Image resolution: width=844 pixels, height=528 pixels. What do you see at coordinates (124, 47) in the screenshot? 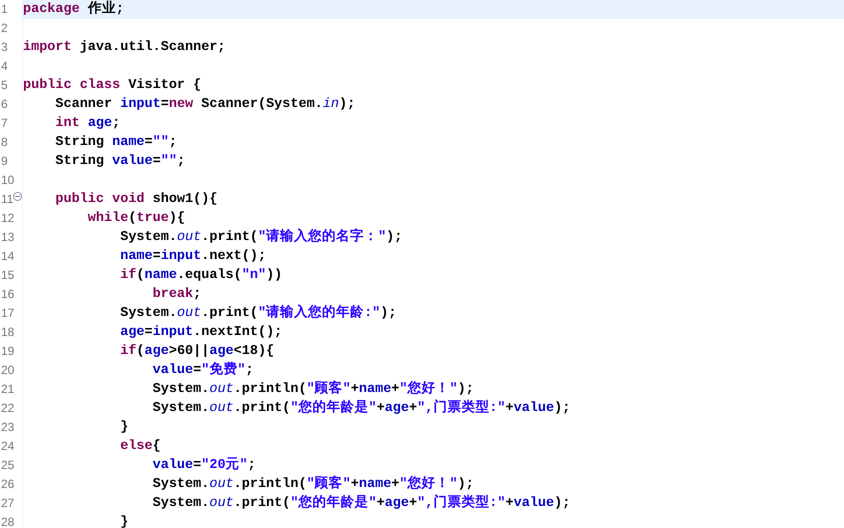
I see `code-line: import java.util.Scanner;` at bounding box center [124, 47].